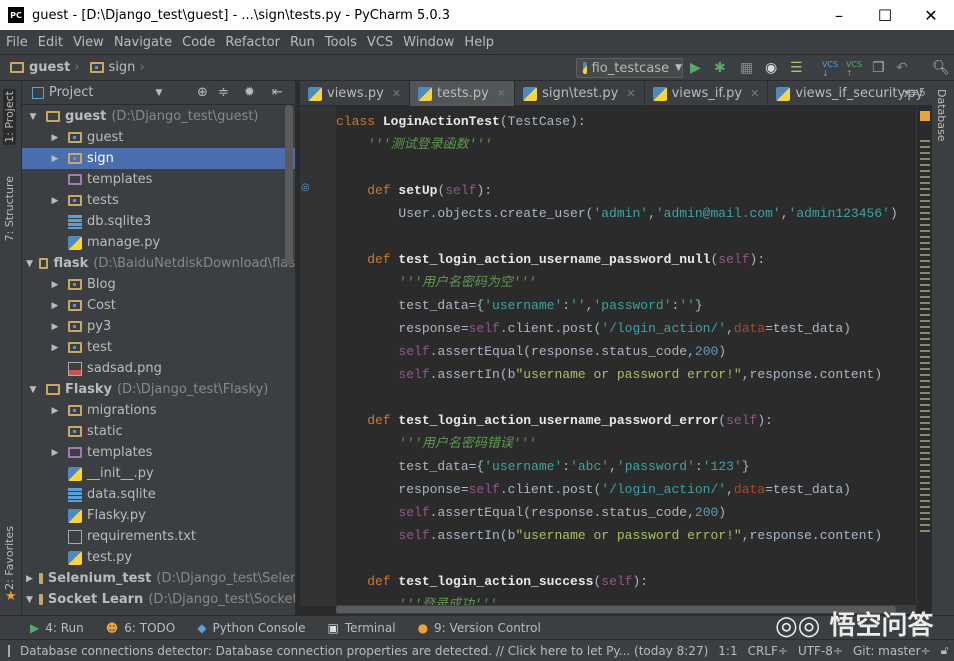 This screenshot has height=661, width=954. I want to click on tree-item: ▼ flask (D:\BaiduNetdiskDownload\flas, so click(158, 263).